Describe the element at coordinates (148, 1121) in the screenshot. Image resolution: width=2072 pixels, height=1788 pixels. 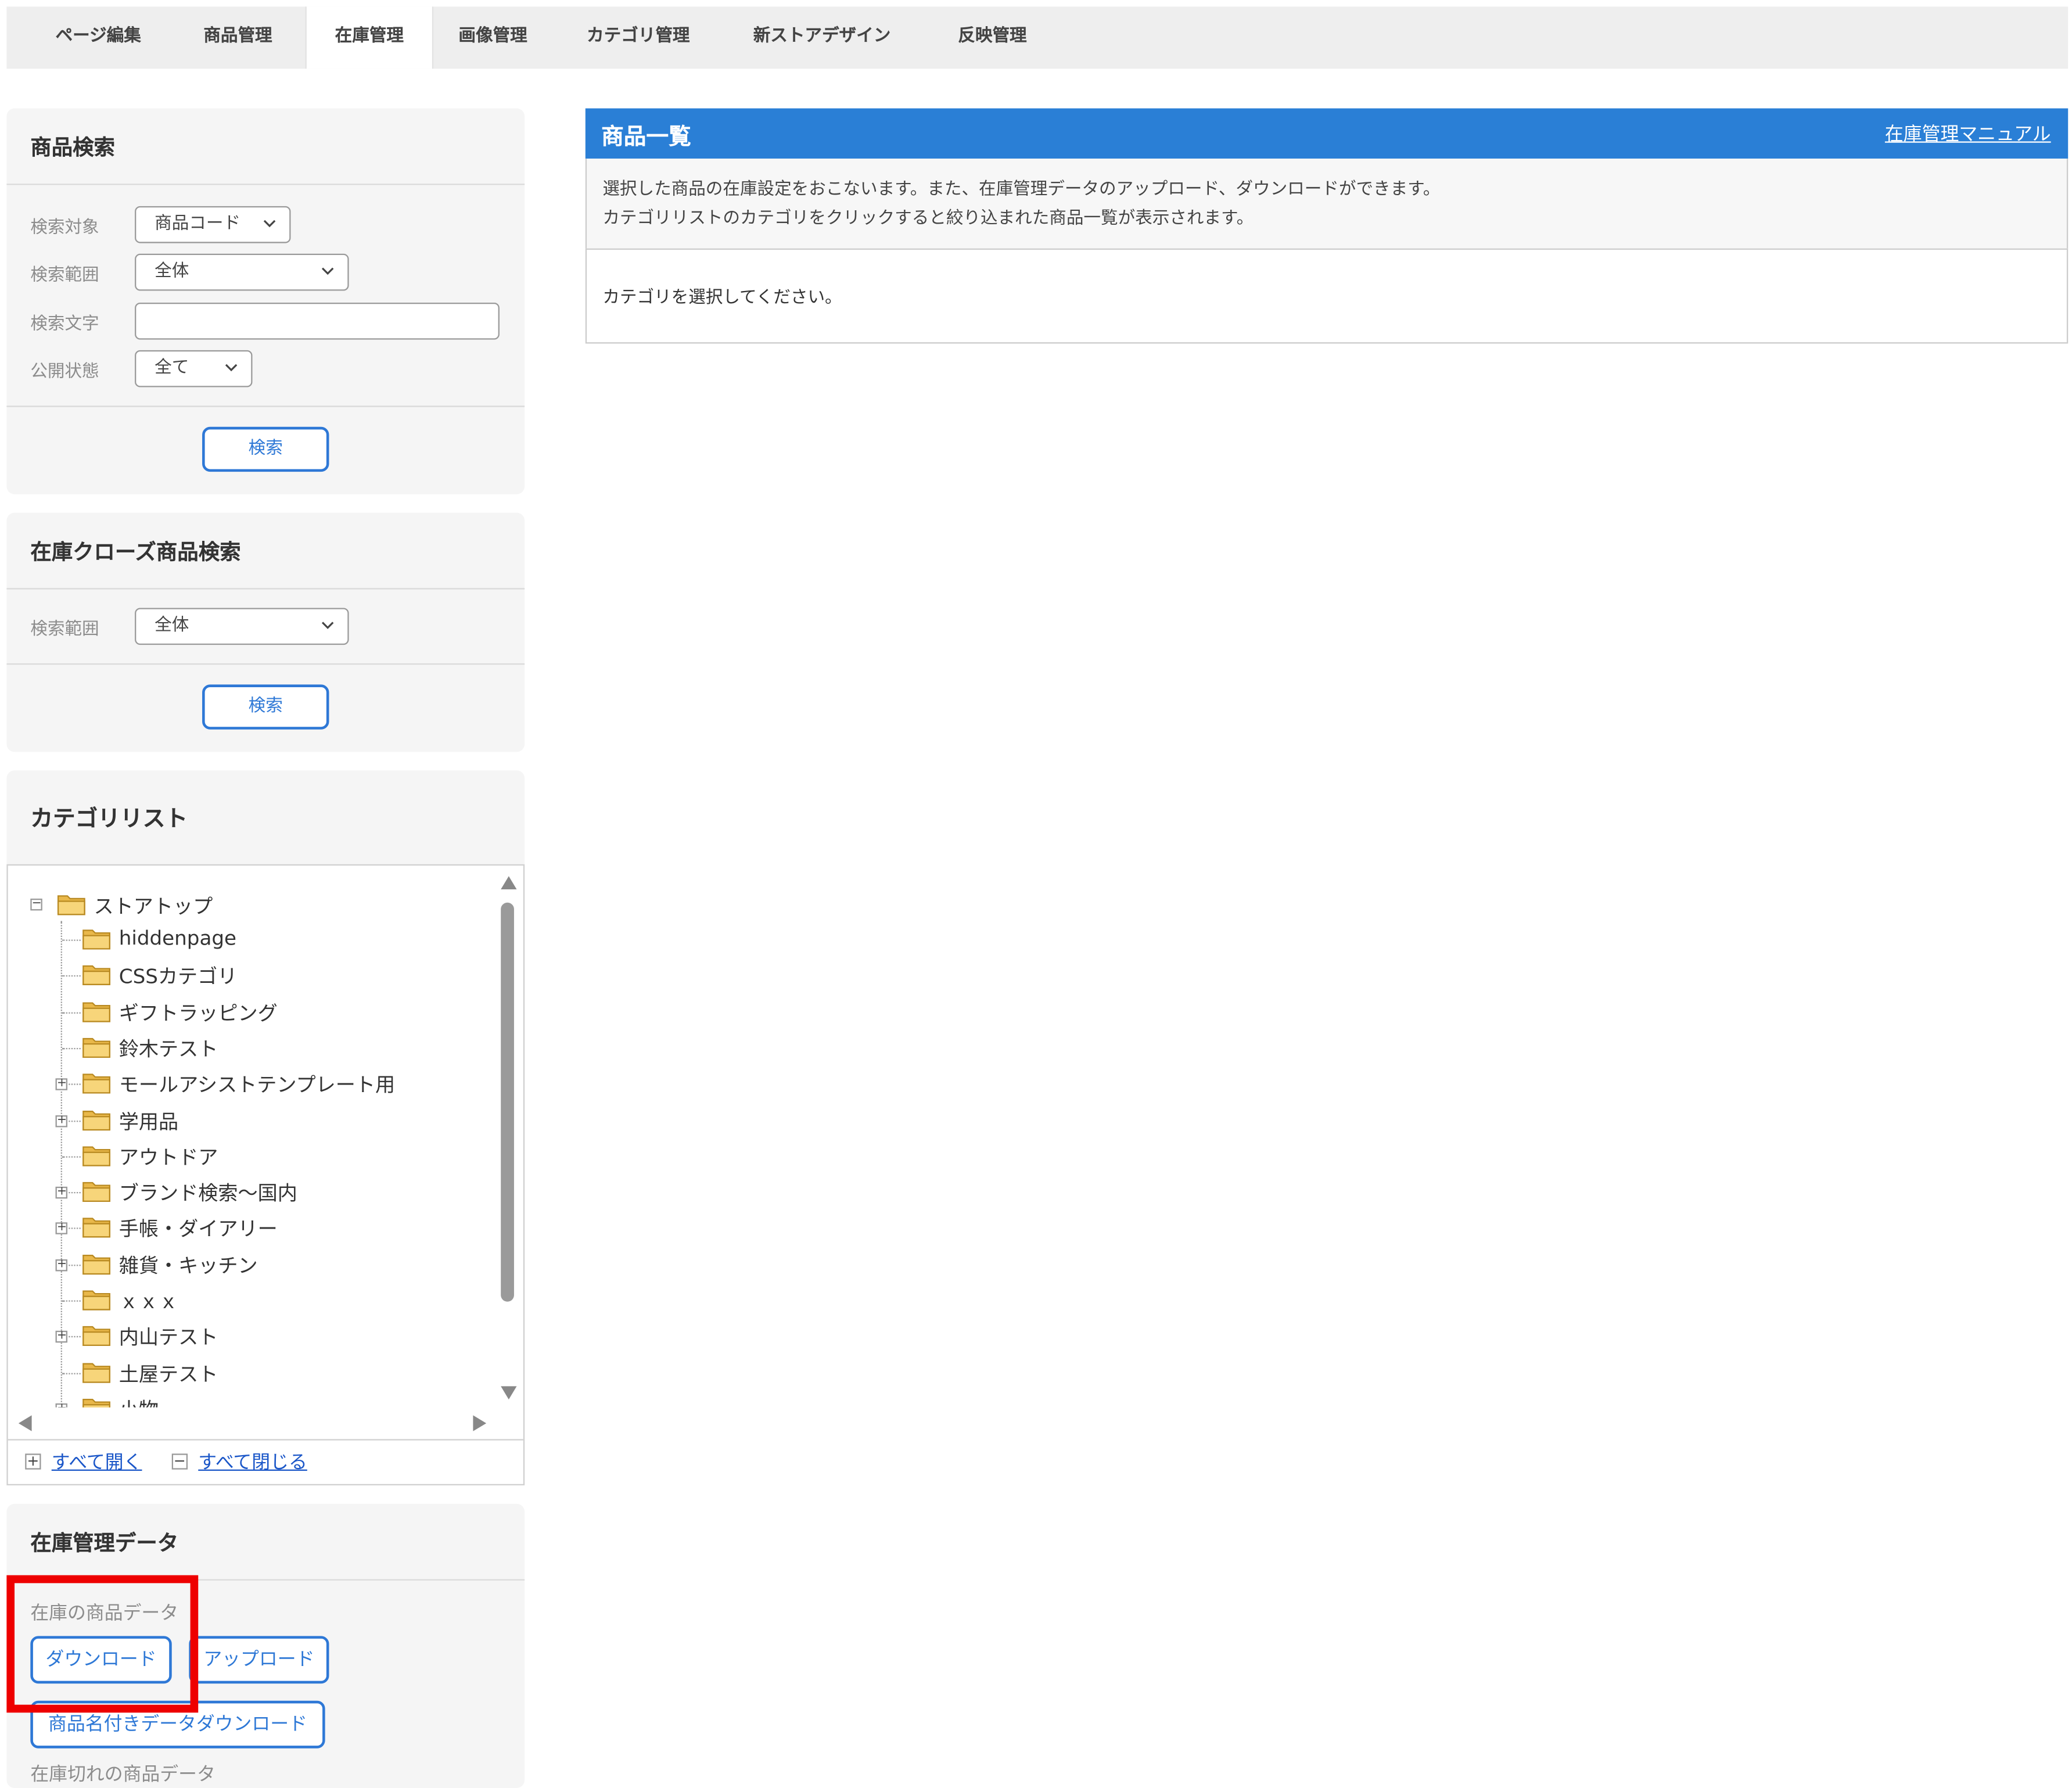
I see `tree-item-label: 学用品` at that location.